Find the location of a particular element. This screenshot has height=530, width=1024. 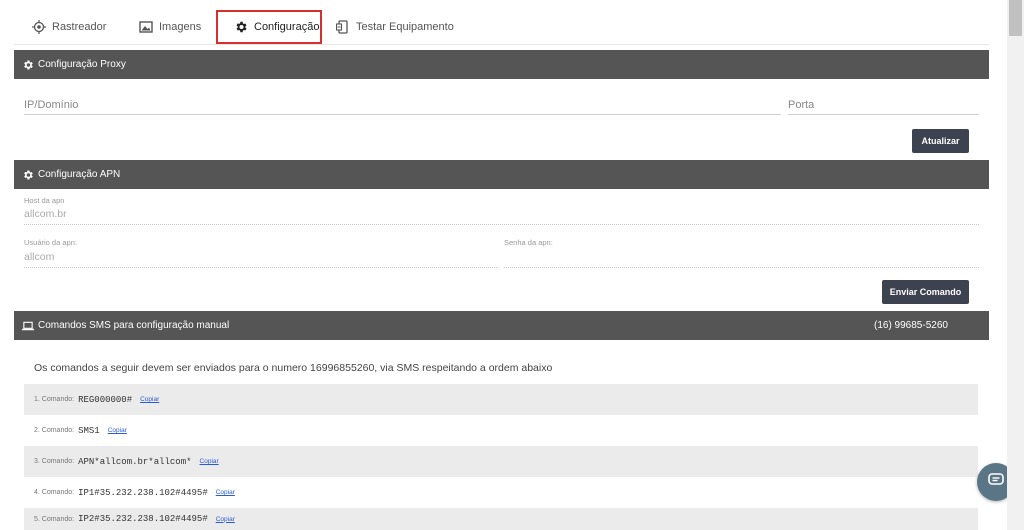

laptop-icon is located at coordinates (28, 326).